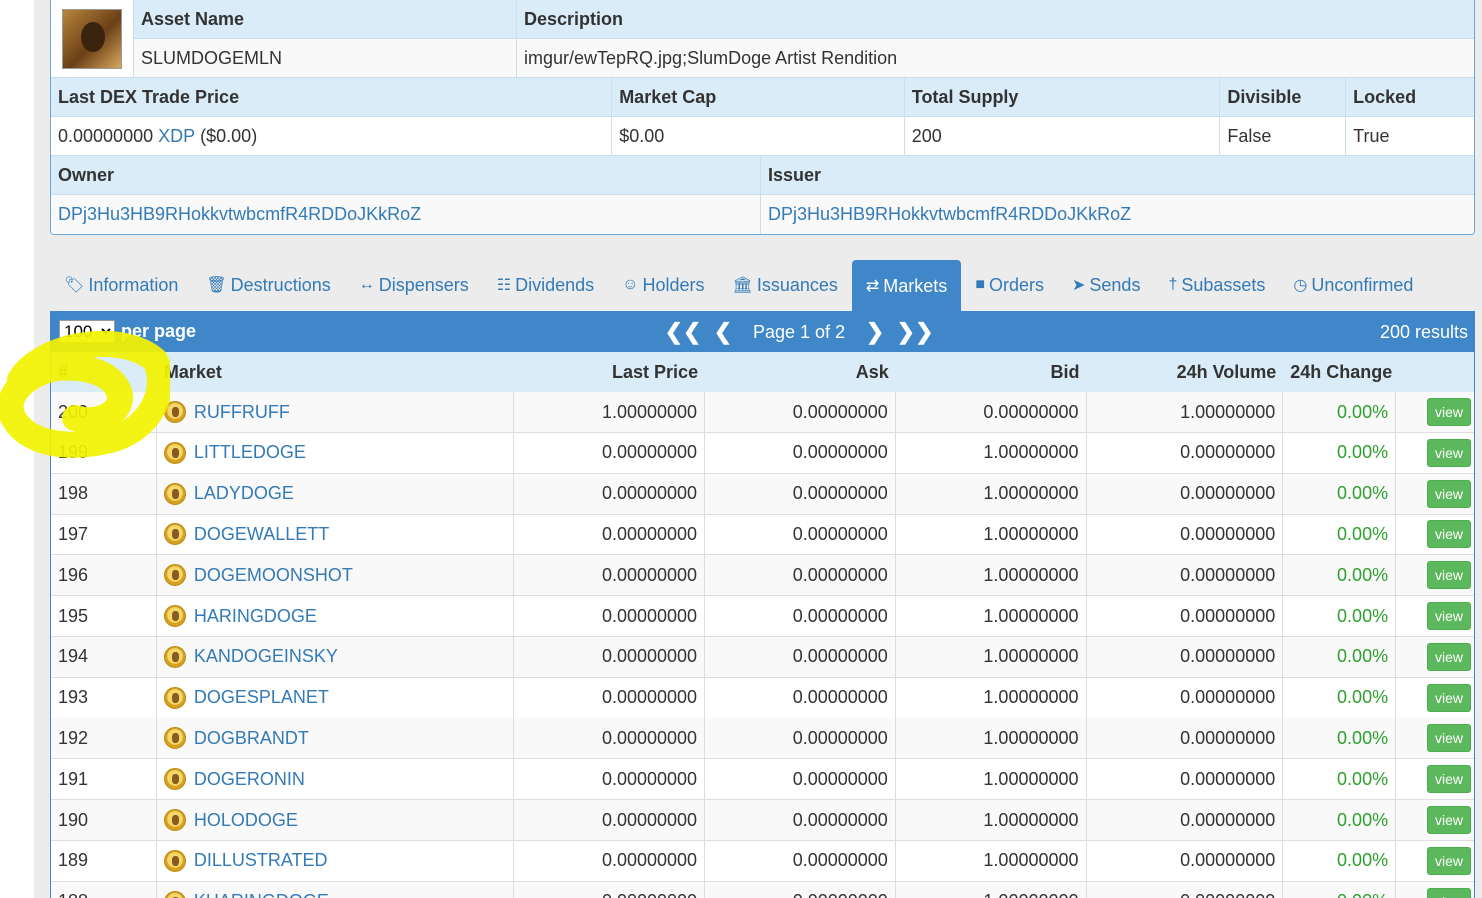  Describe the element at coordinates (176, 136) in the screenshot. I see `xdp-link: XDP` at that location.